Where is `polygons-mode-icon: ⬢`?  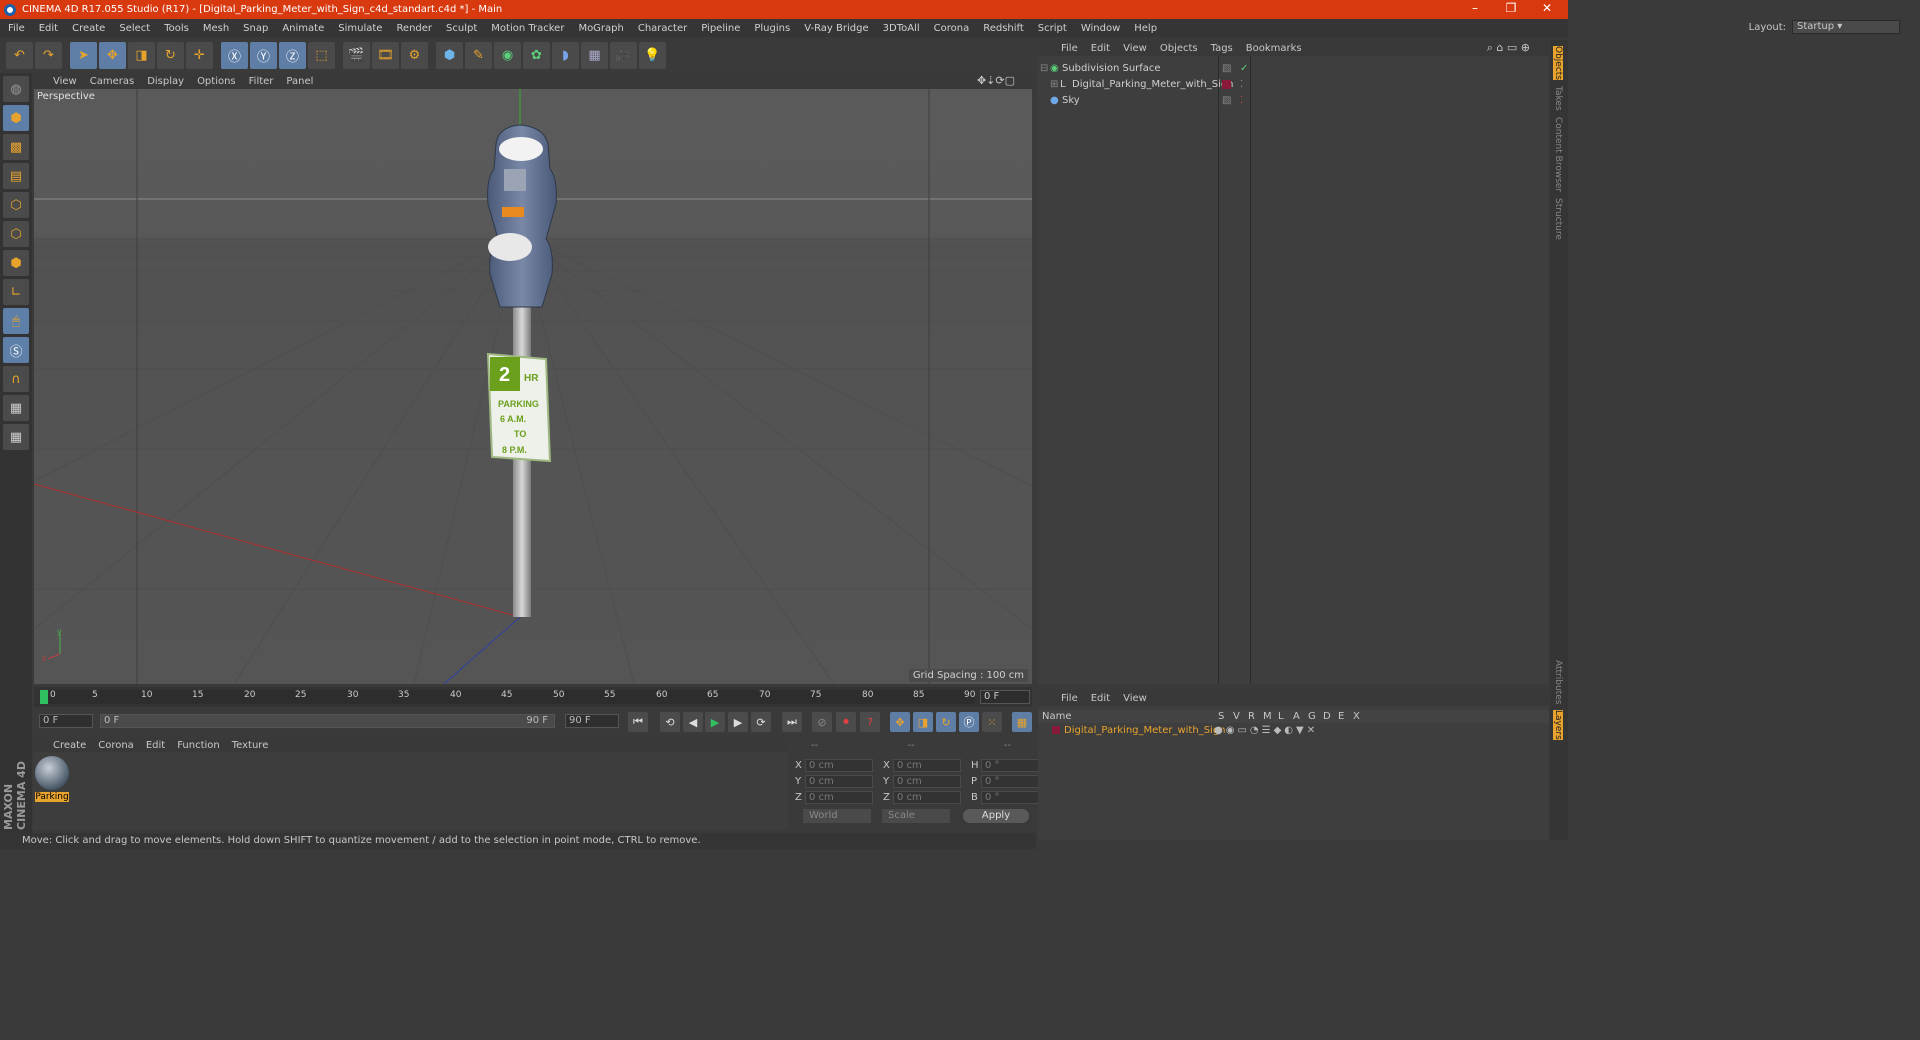
polygons-mode-icon: ⬢ is located at coordinates (16, 263).